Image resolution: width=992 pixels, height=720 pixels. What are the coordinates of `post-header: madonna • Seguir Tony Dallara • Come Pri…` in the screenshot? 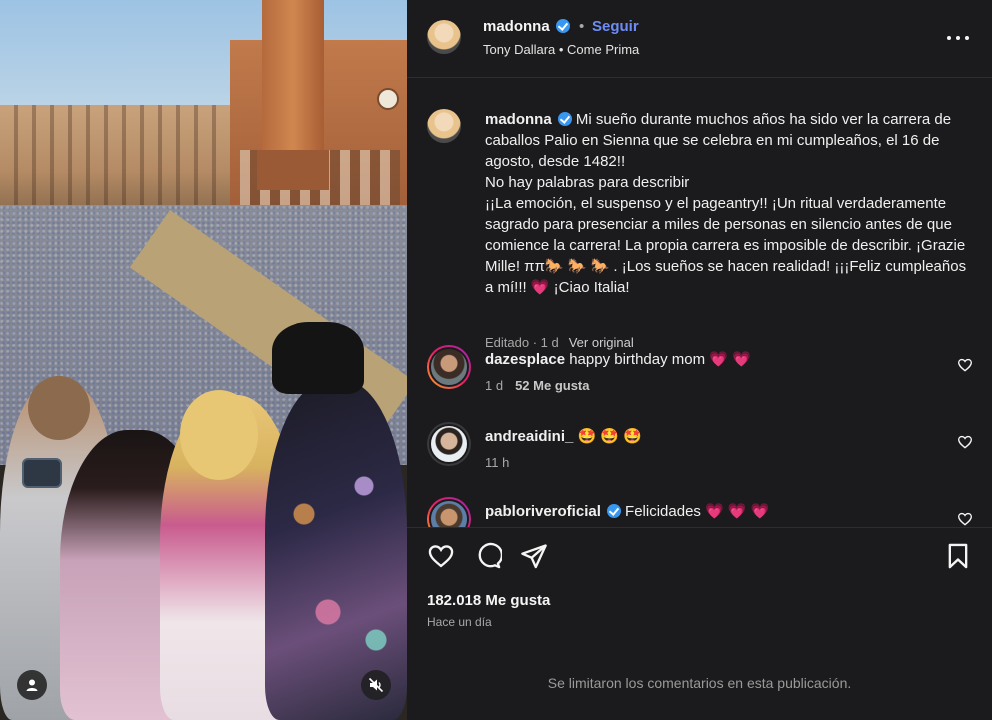 It's located at (699, 39).